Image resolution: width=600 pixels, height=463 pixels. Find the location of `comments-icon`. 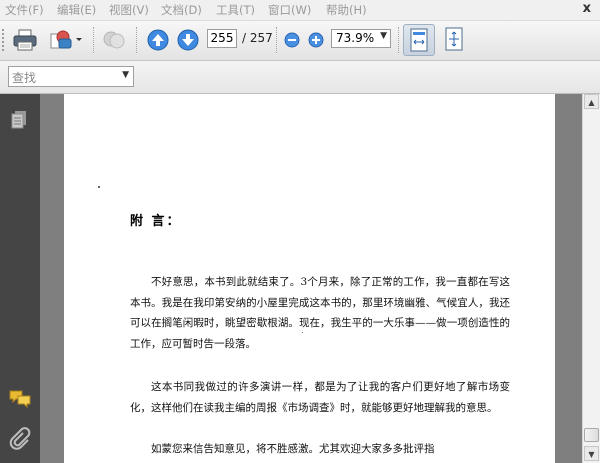

comments-icon is located at coordinates (20, 398).